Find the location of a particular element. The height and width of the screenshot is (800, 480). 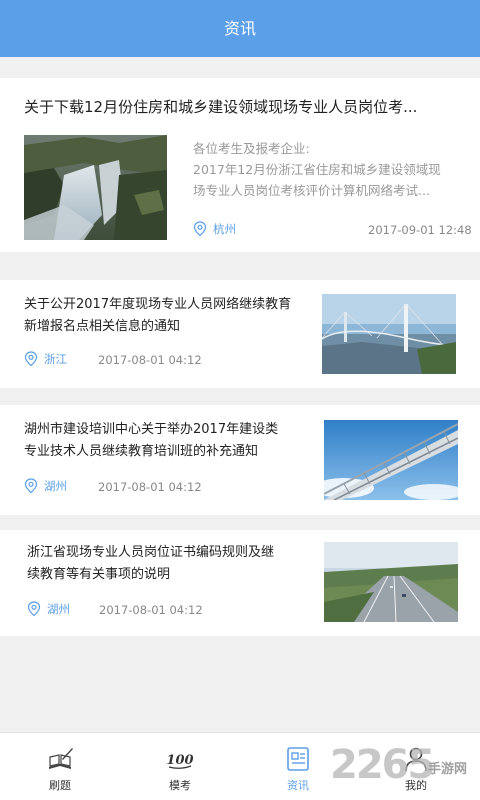

news-title: 湖州市建设培训中心关于举办2017年建设类 专业技术人员继续教育培训班的补充通知 is located at coordinates (164, 441).